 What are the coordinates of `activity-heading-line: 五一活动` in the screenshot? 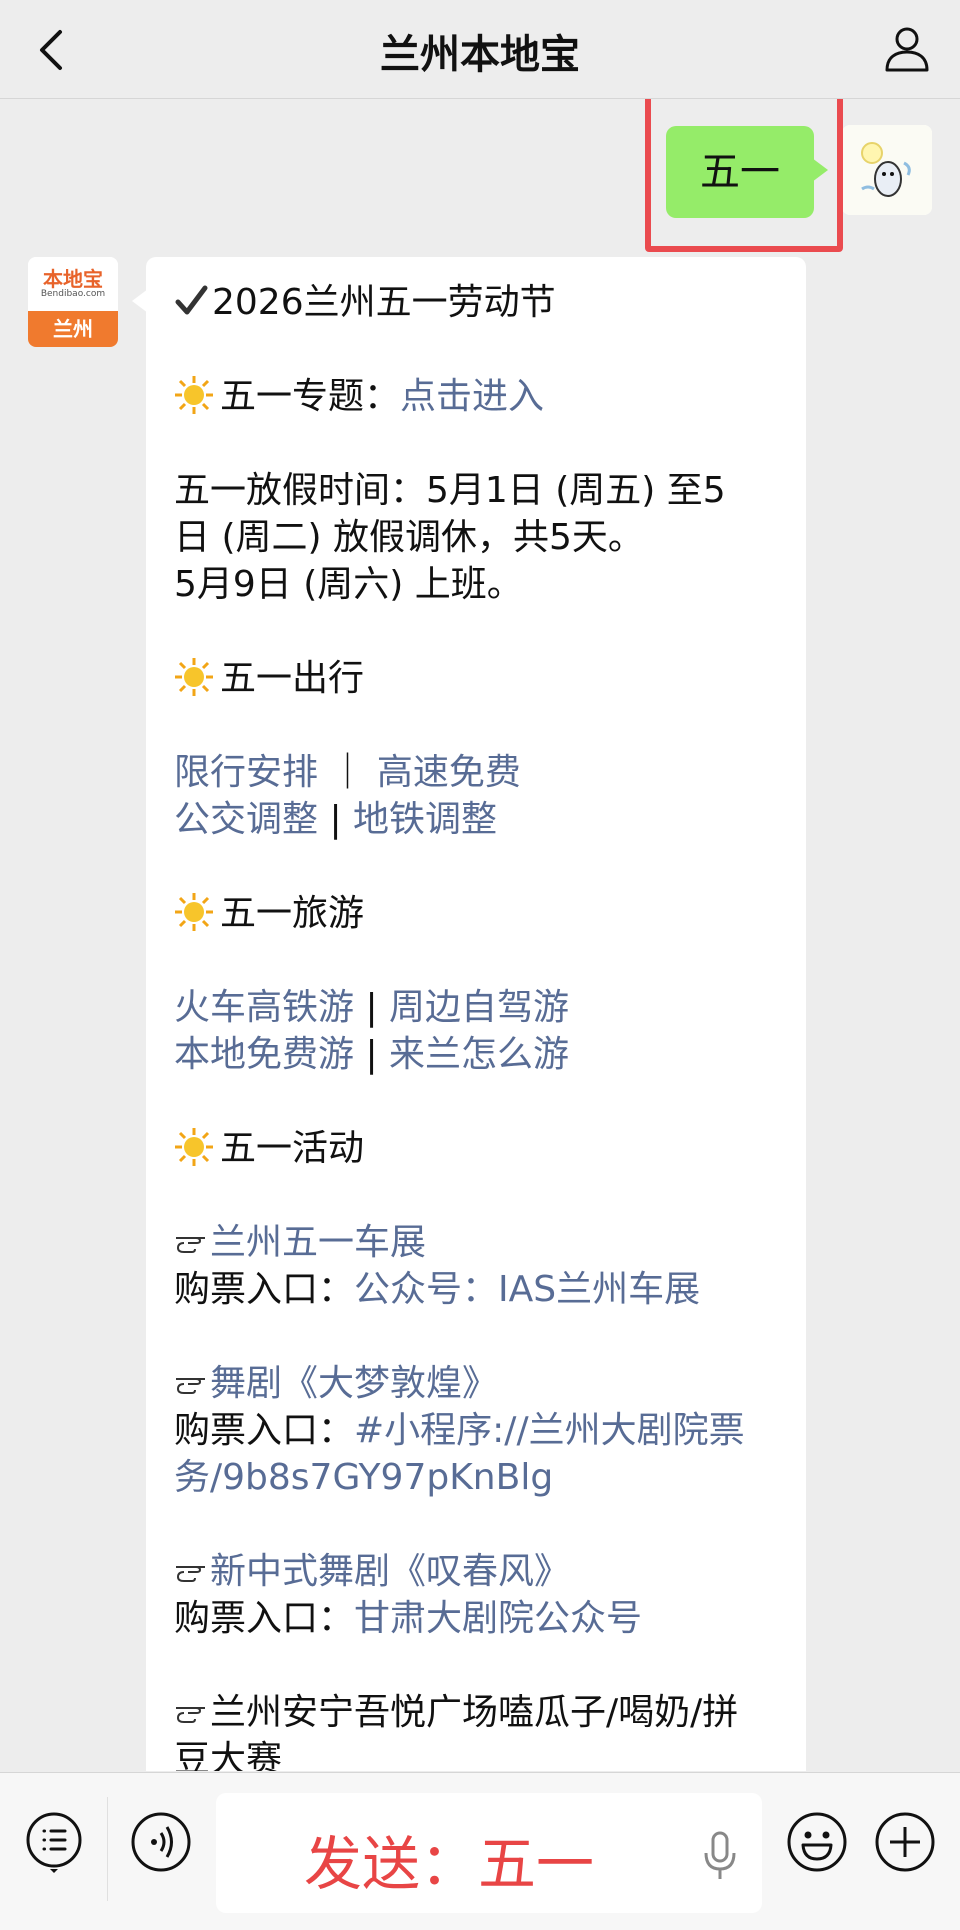 It's located at (476, 1148).